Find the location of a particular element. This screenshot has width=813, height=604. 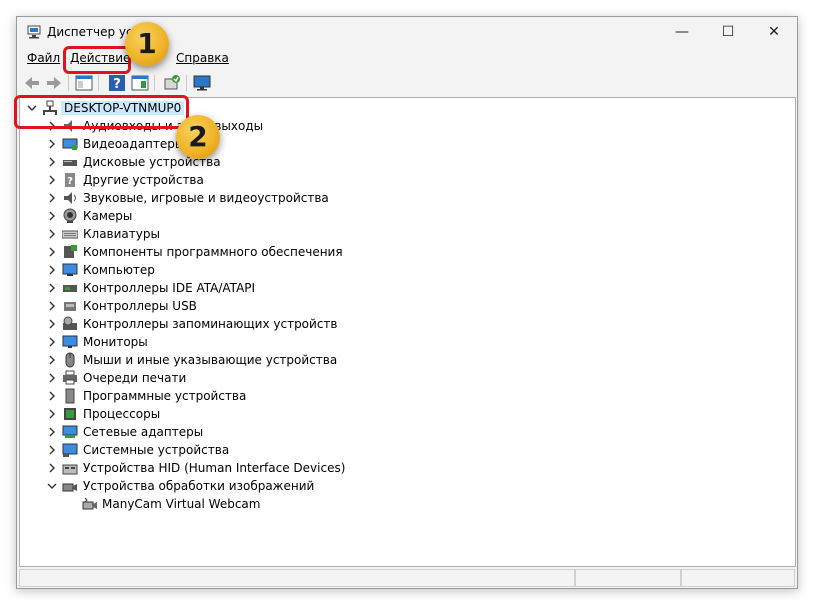

tree-item-label: Процессоры is located at coordinates (122, 414).